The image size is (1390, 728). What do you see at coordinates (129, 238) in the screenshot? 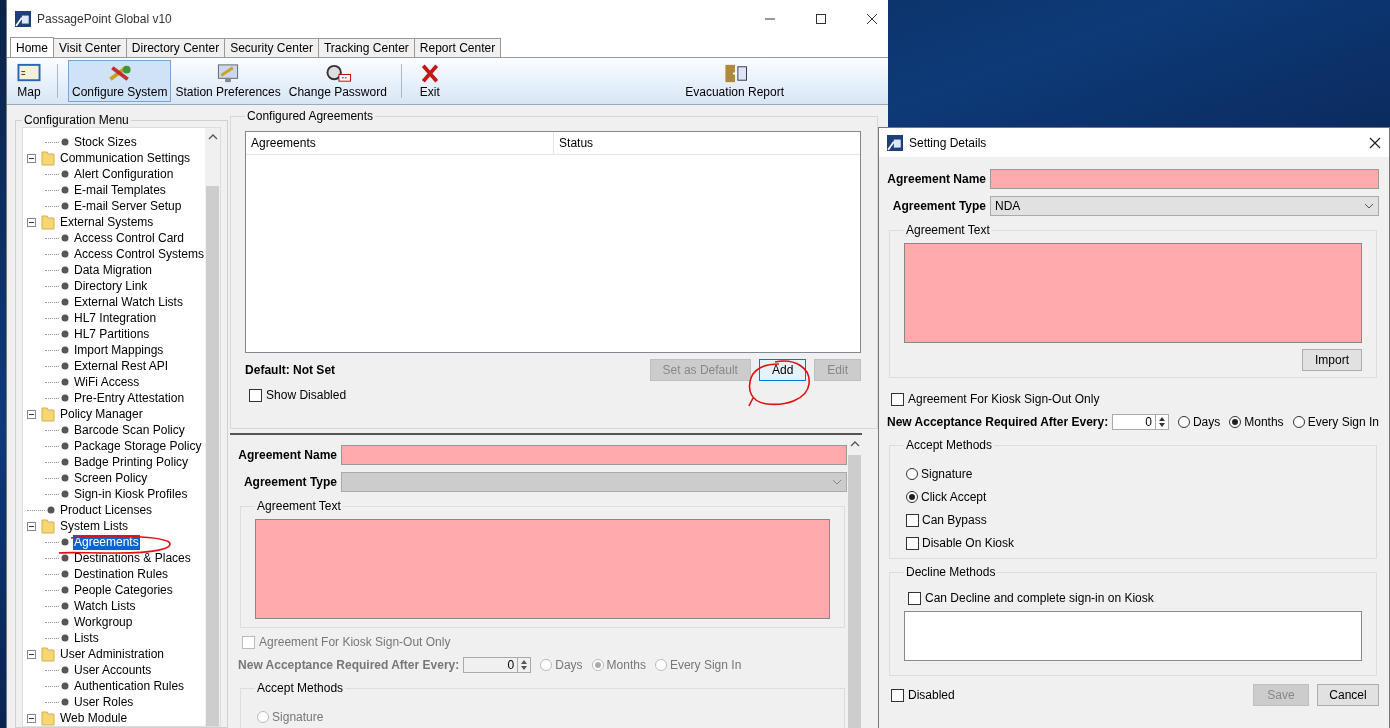
I see `tree-item: Access Control Card` at bounding box center [129, 238].